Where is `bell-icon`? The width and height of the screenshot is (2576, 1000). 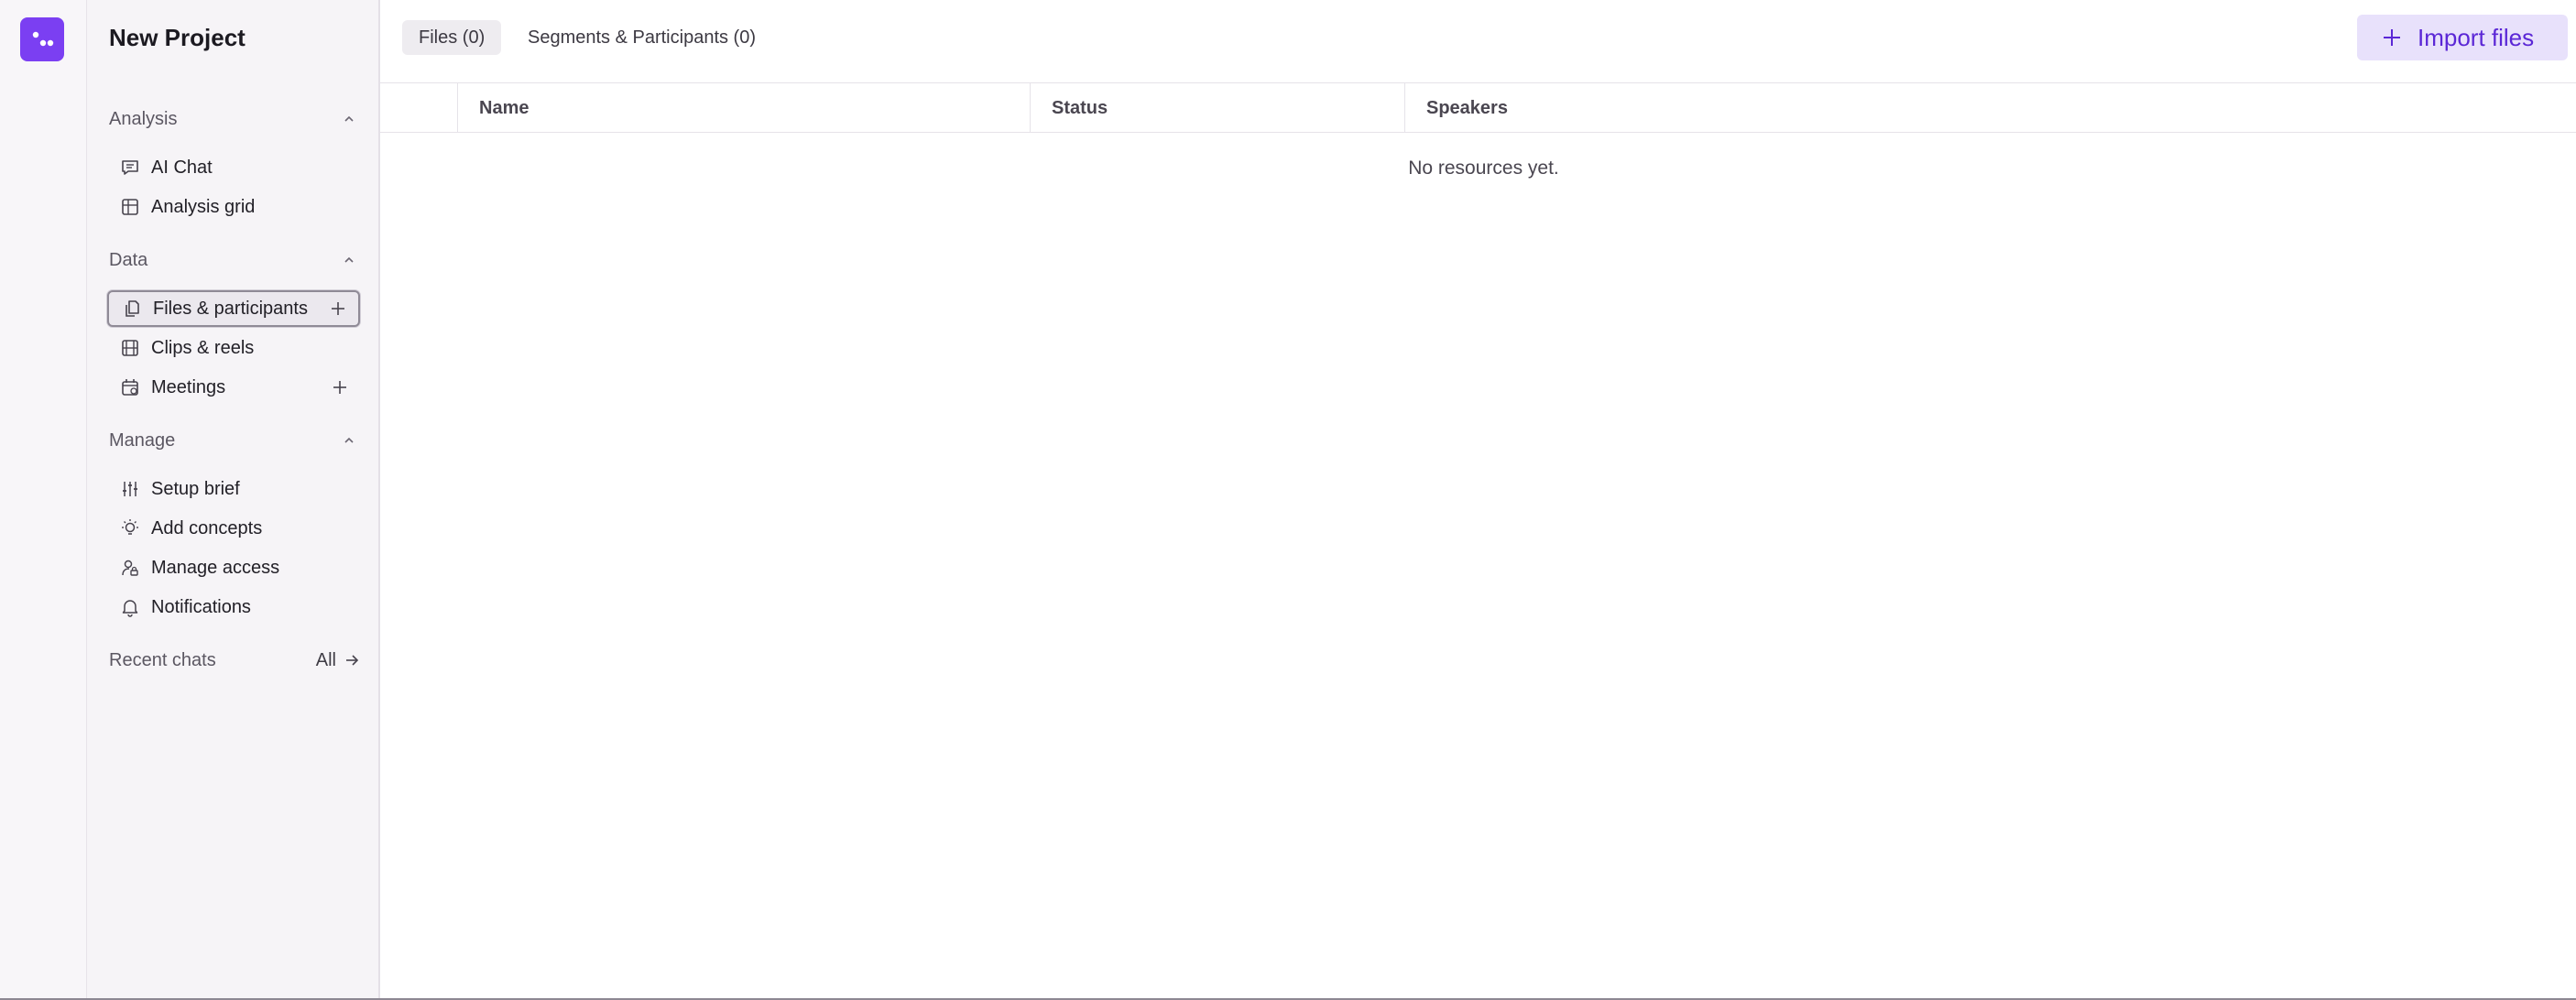
bell-icon is located at coordinates (130, 607).